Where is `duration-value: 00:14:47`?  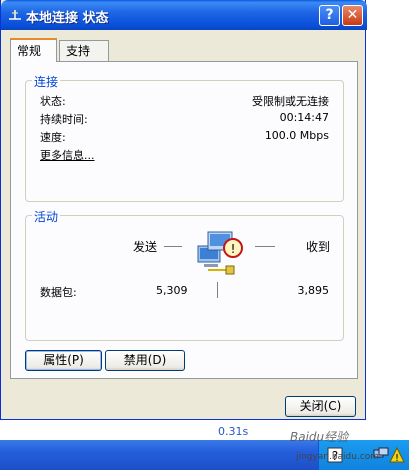
duration-value: 00:14:47 is located at coordinates (304, 117).